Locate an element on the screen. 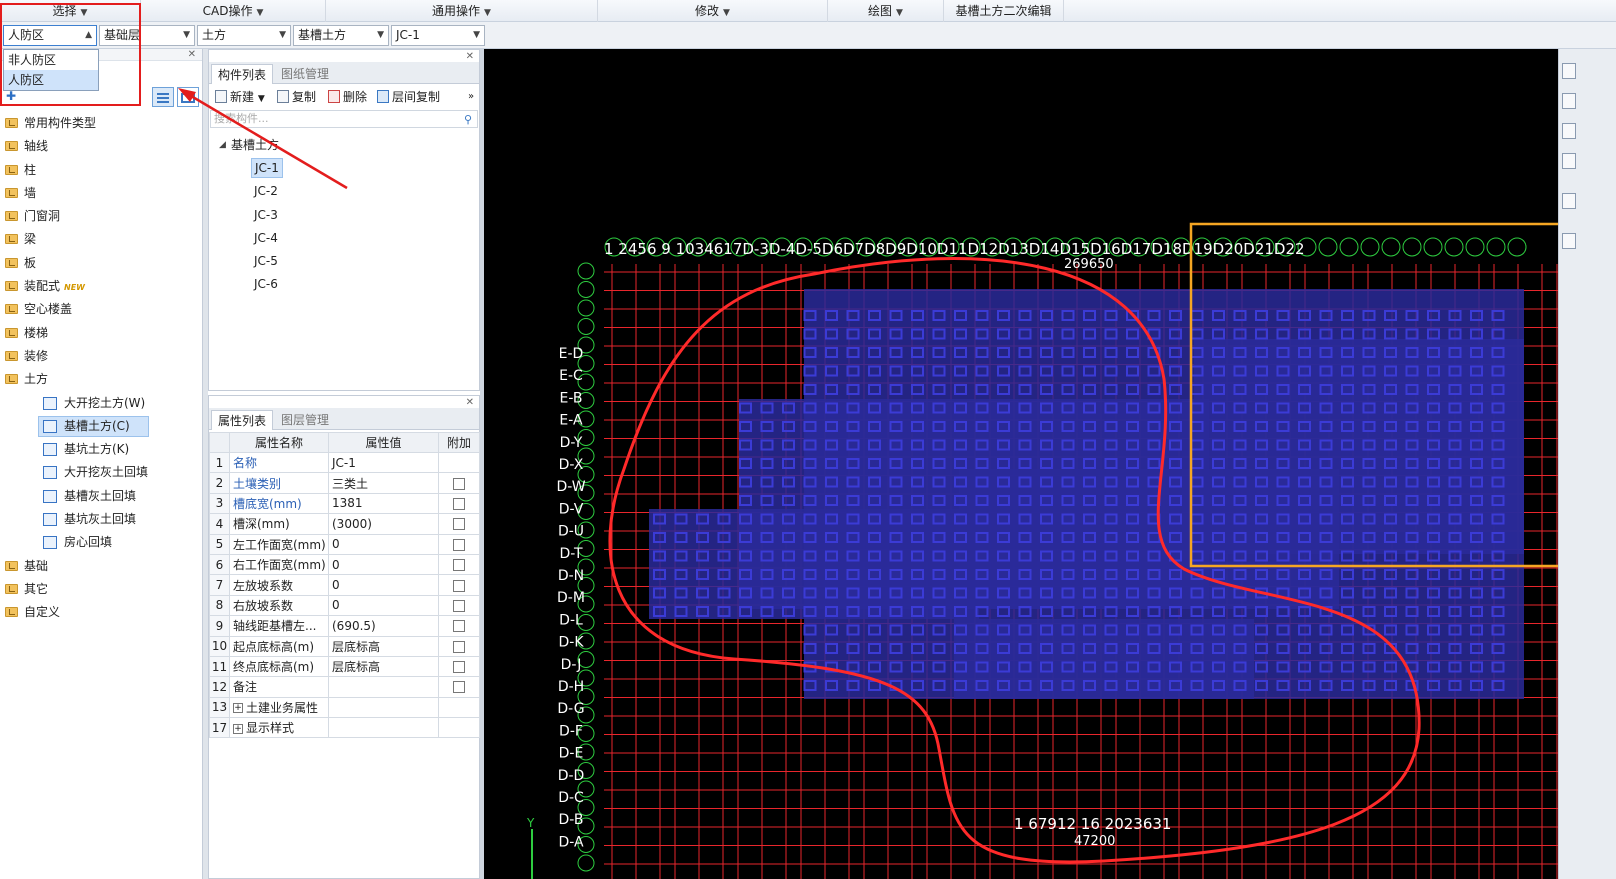 This screenshot has width=1616, height=879. menu-select: 选择 ▼ is located at coordinates (70, 11).